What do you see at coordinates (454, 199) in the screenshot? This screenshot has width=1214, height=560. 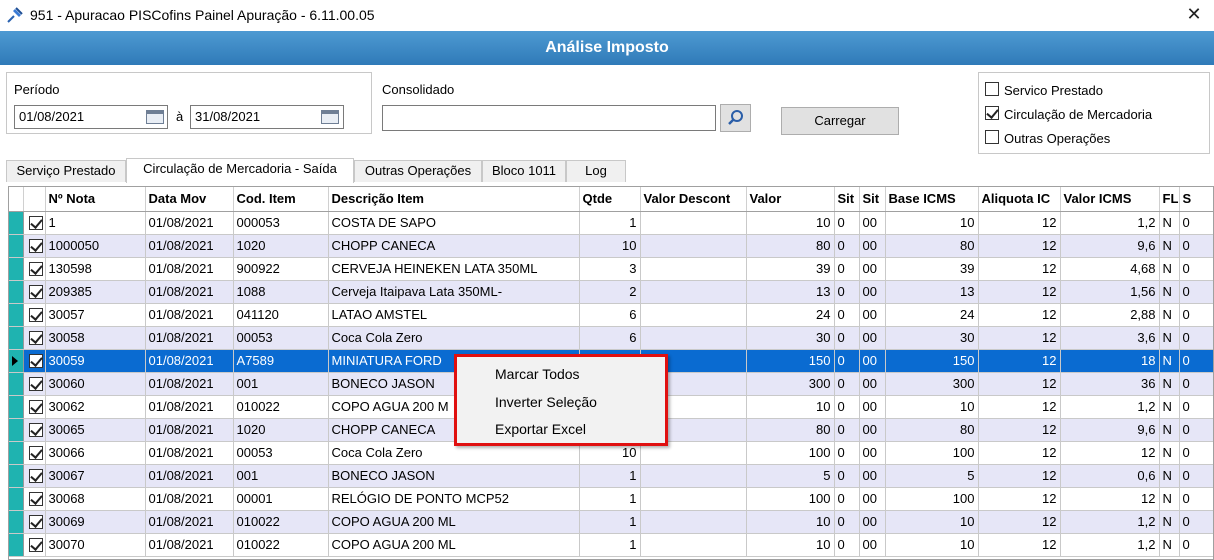 I see `col-header-descricao: Descrição Item` at bounding box center [454, 199].